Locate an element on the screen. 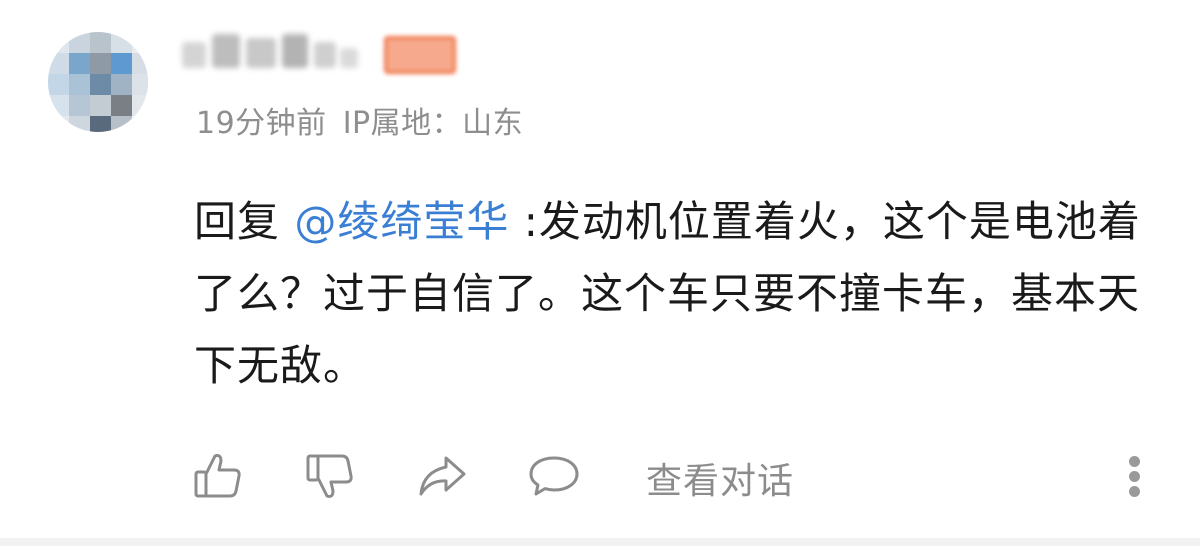 This screenshot has width=1200, height=546. username-obscured is located at coordinates (273, 53).